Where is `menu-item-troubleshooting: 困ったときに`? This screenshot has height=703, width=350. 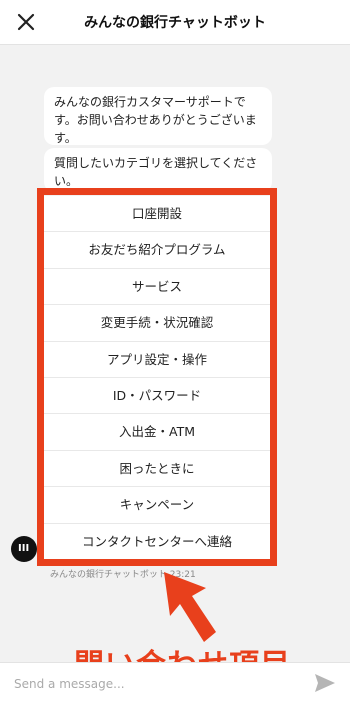
menu-item-troubleshooting: 困ったときに is located at coordinates (157, 469).